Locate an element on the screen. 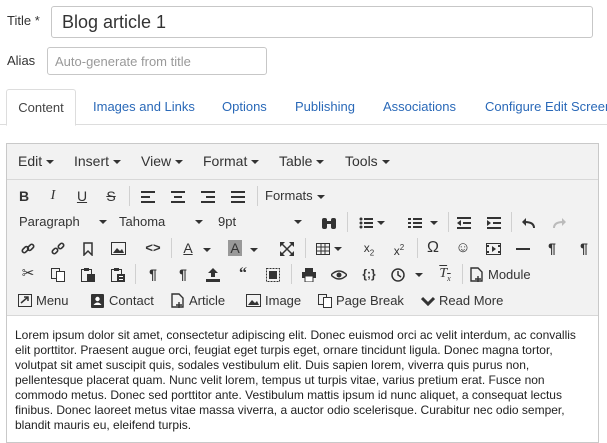  bookmark-icon is located at coordinates (88, 249).